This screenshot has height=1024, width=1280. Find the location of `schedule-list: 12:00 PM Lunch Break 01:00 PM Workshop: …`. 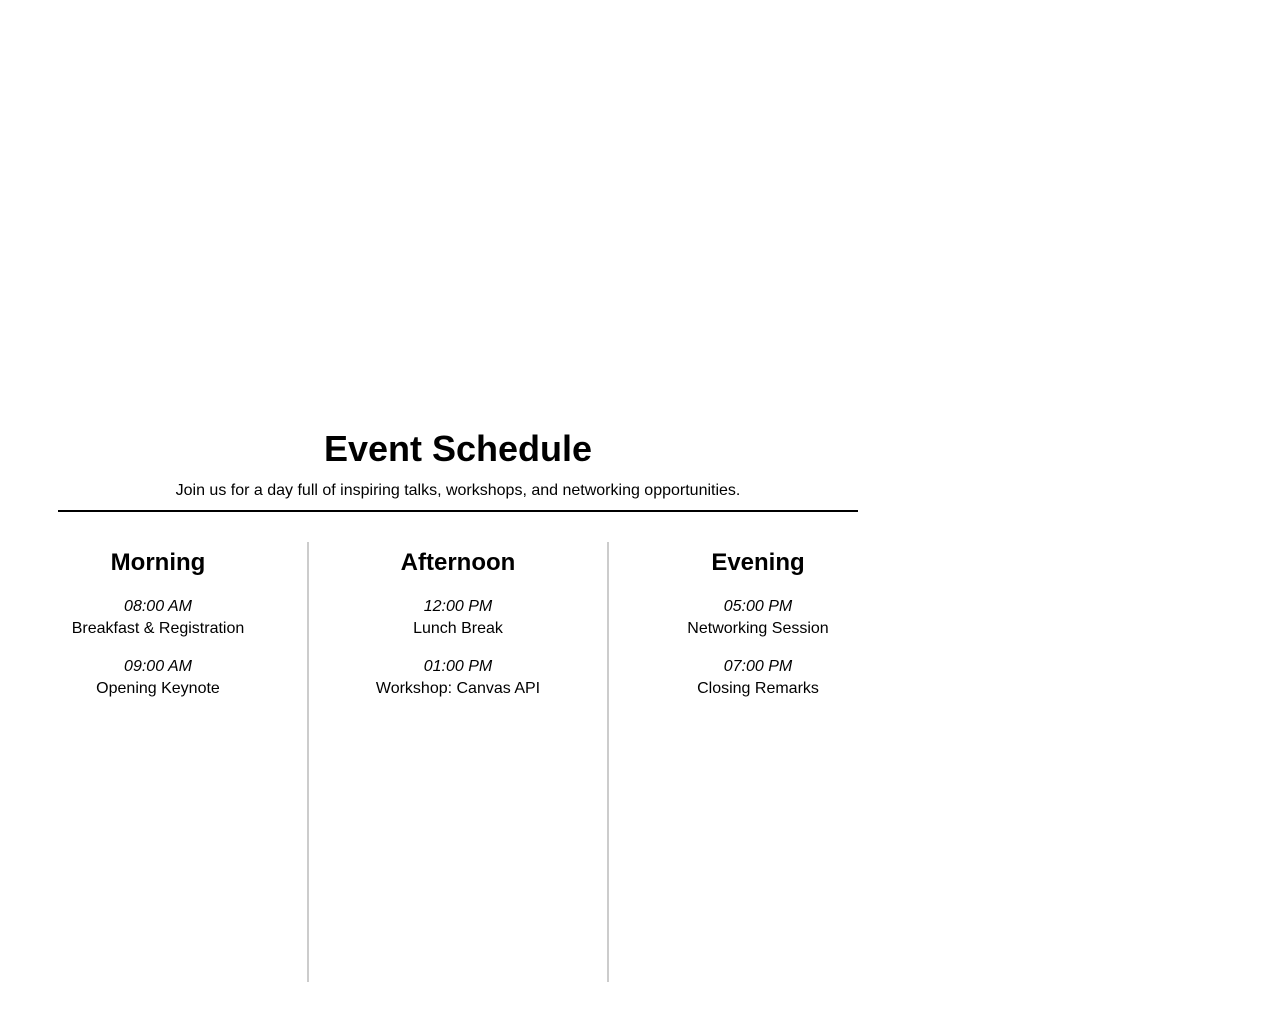

schedule-list: 12:00 PM Lunch Break 01:00 PM Workshop: … is located at coordinates (458, 648).